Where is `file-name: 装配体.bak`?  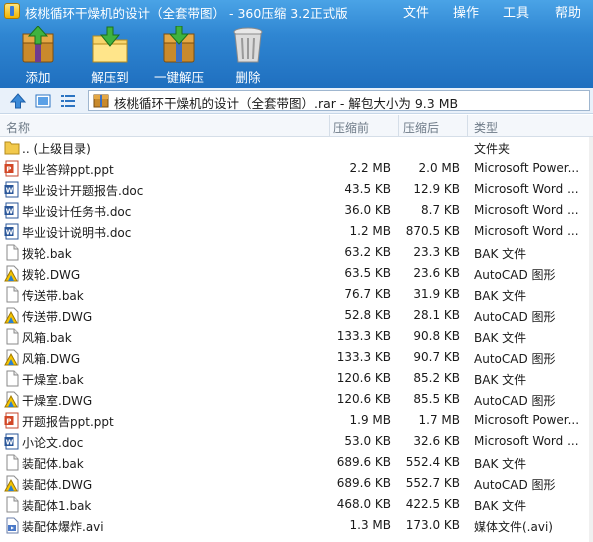 file-name: 装配体.bak is located at coordinates (53, 464).